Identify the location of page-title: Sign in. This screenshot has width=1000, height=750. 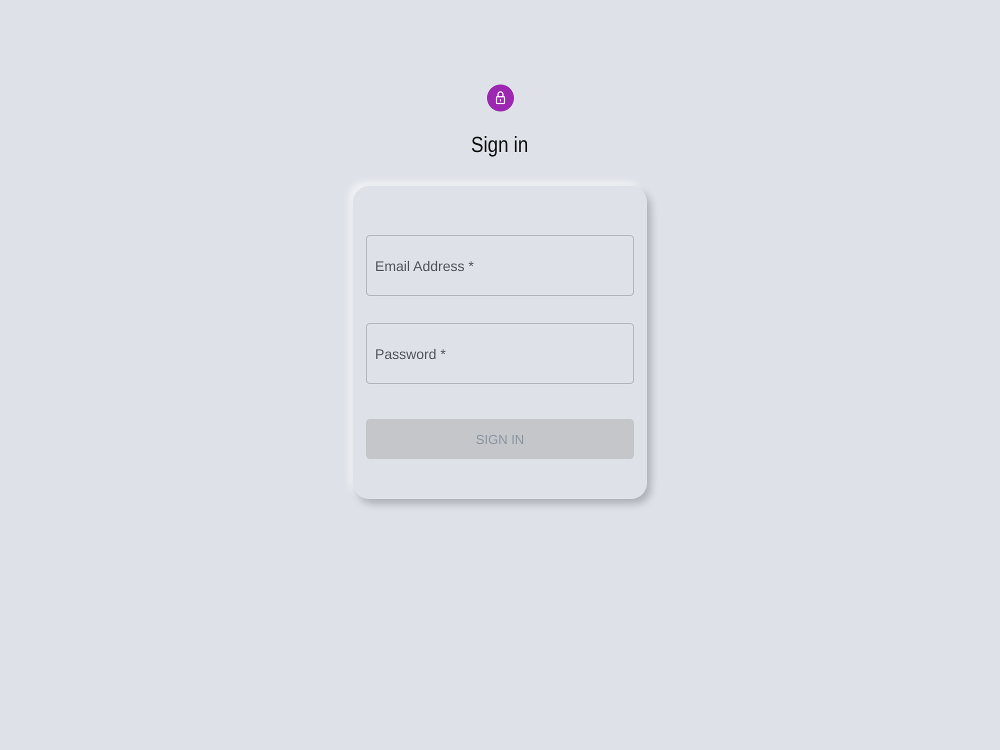
(500, 145).